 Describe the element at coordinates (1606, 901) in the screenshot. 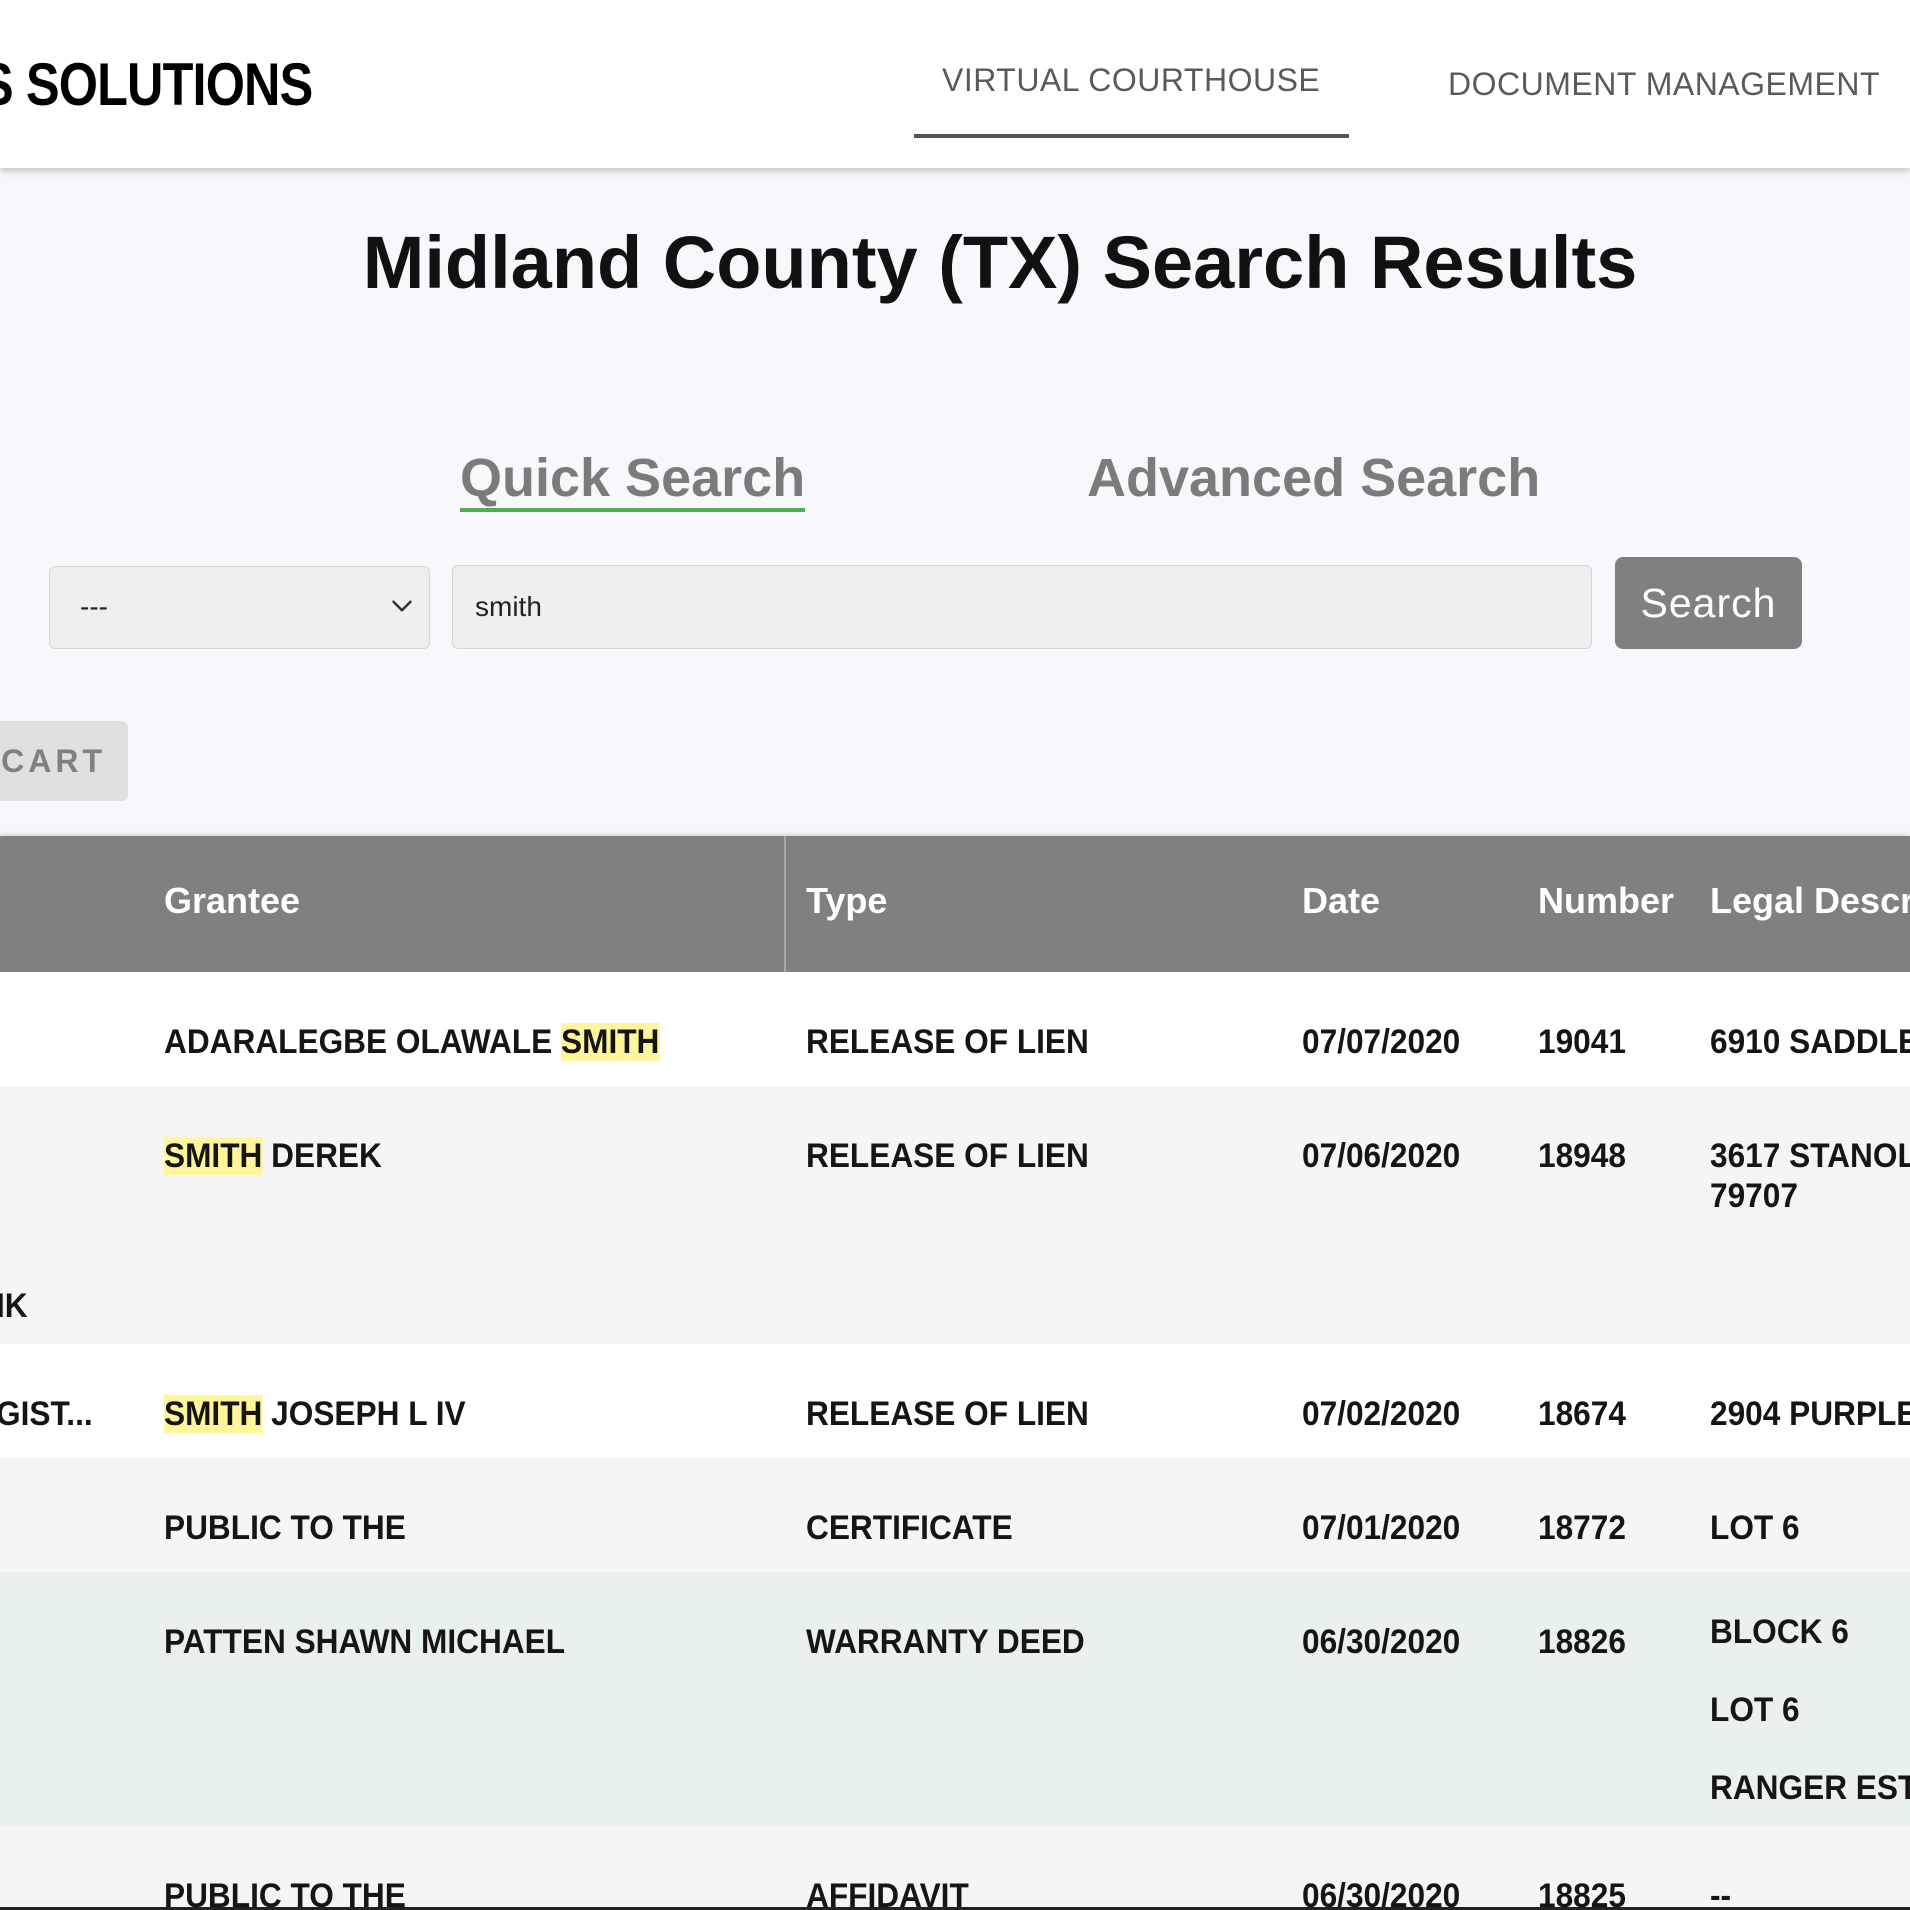

I see `column-header-number: Number` at that location.